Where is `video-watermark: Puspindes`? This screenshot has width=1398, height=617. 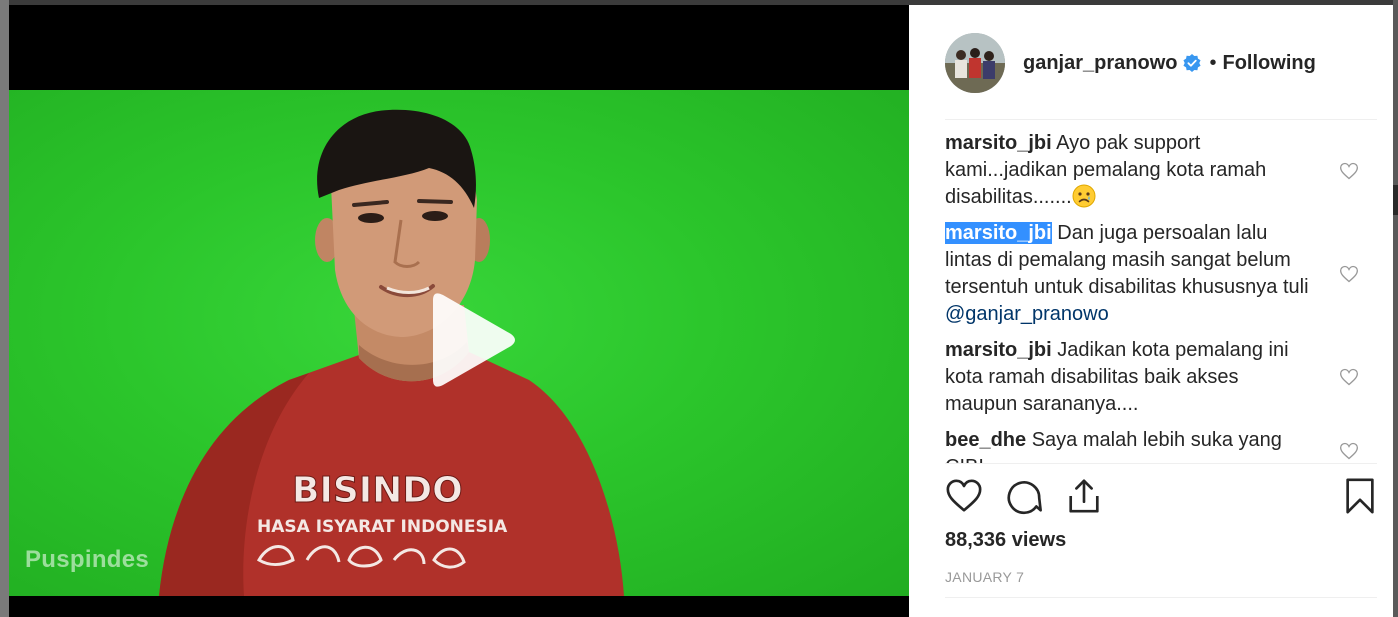
video-watermark: Puspindes is located at coordinates (87, 559).